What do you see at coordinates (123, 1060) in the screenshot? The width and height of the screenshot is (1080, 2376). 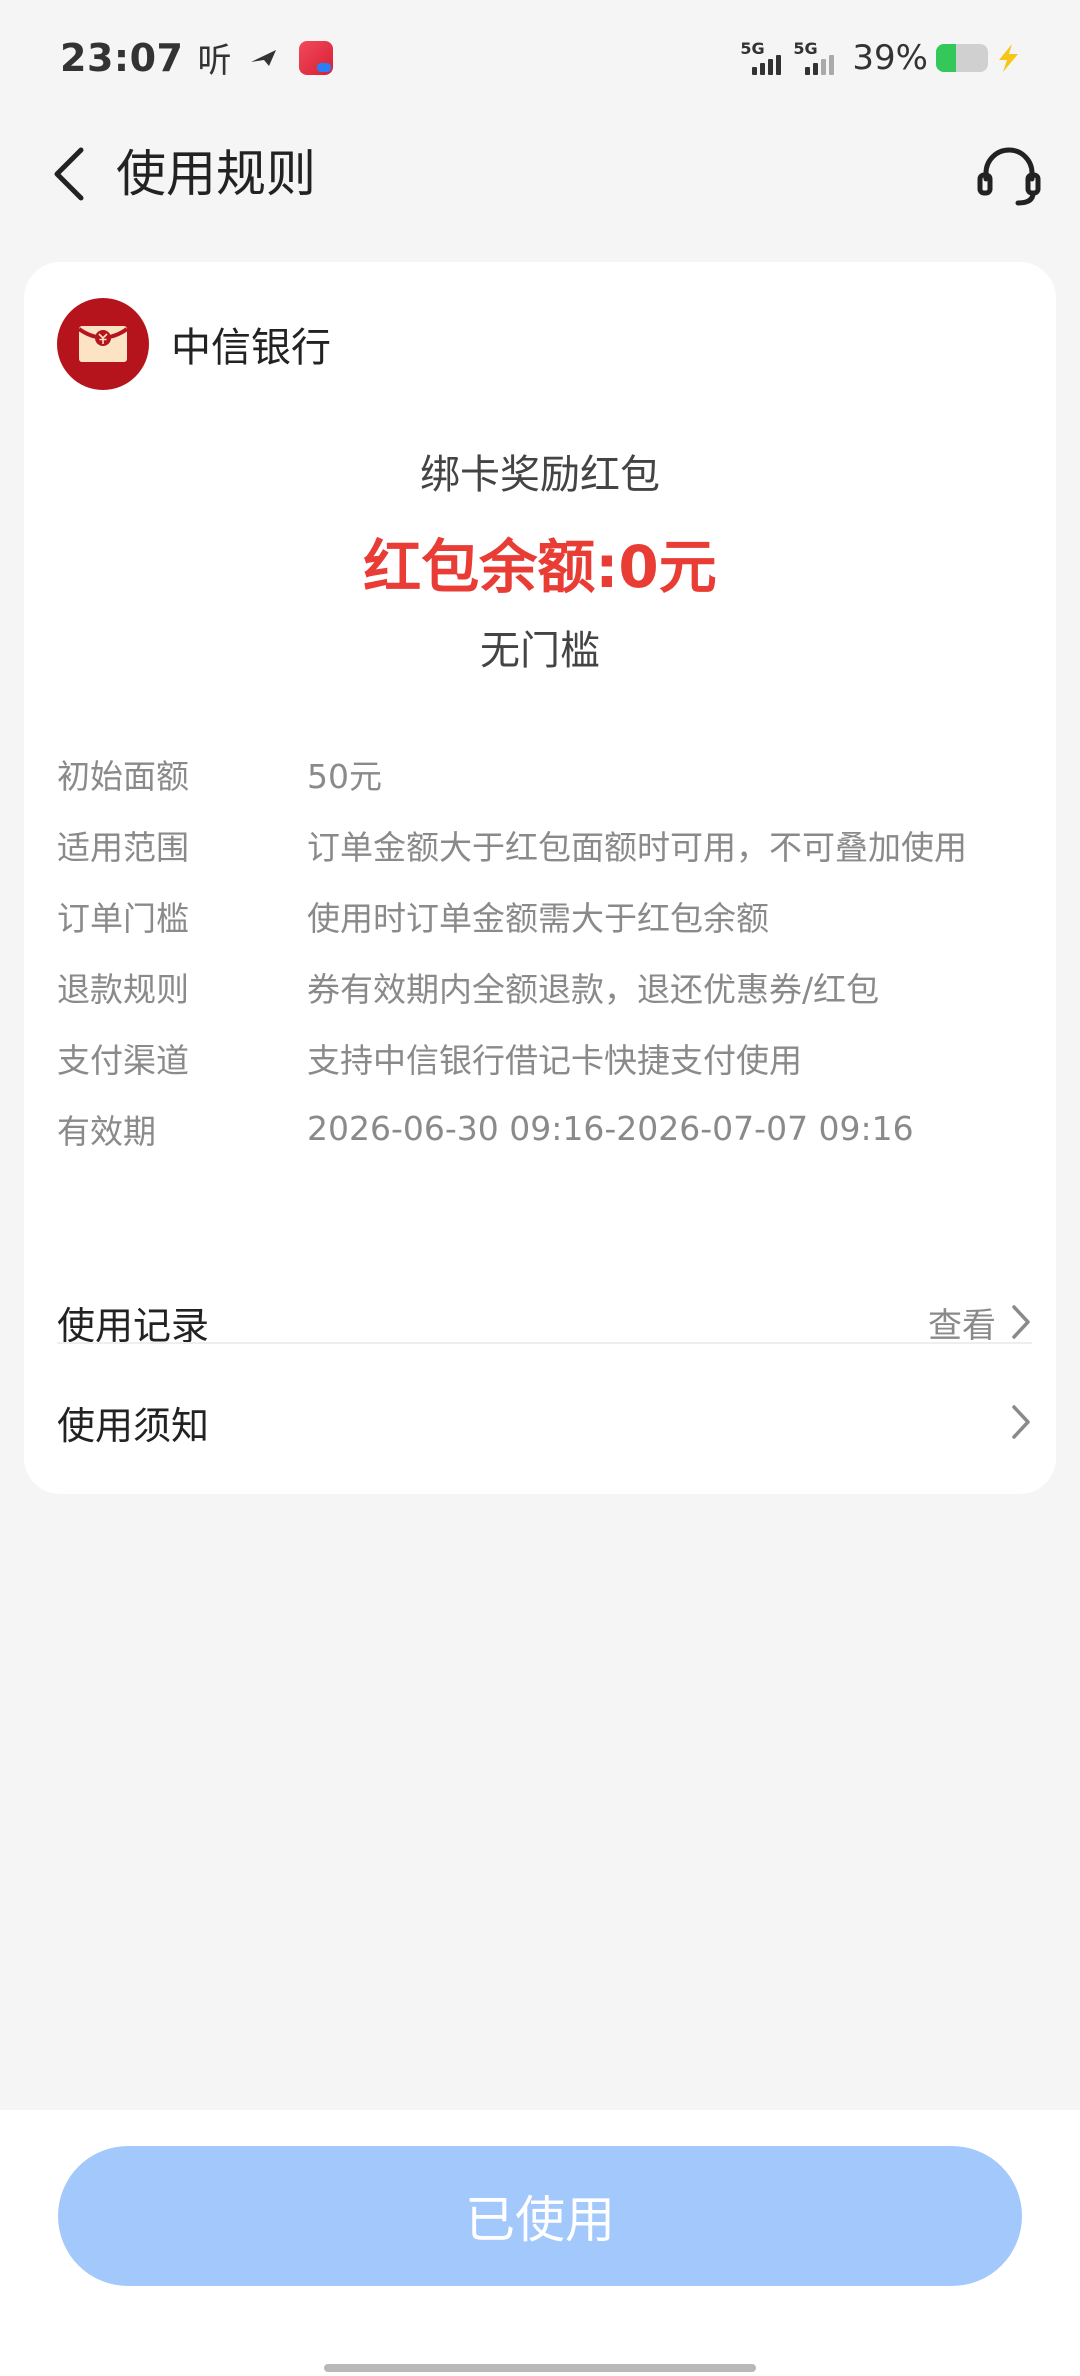 I see `rule-label: 支付渠道` at bounding box center [123, 1060].